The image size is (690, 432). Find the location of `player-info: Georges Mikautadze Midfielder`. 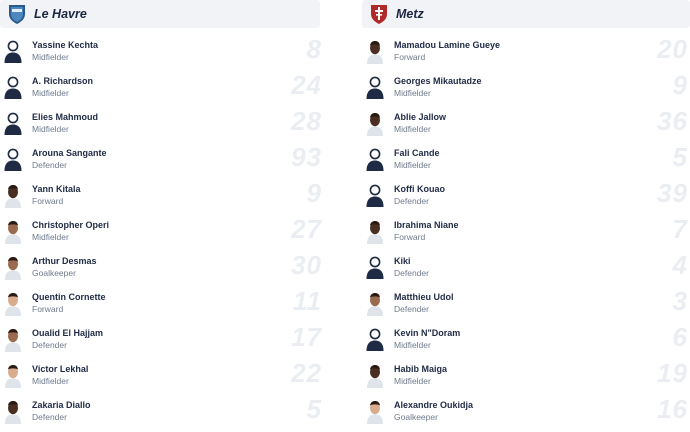

player-info: Georges Mikautadze Midfielder is located at coordinates (438, 87).